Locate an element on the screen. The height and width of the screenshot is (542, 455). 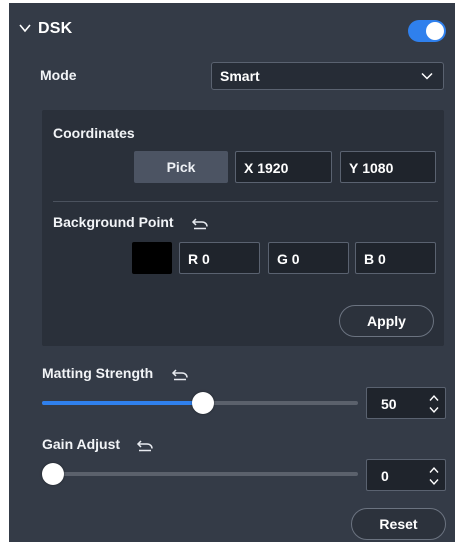
gain-adjust-label: Gain Adjust is located at coordinates (81, 444).